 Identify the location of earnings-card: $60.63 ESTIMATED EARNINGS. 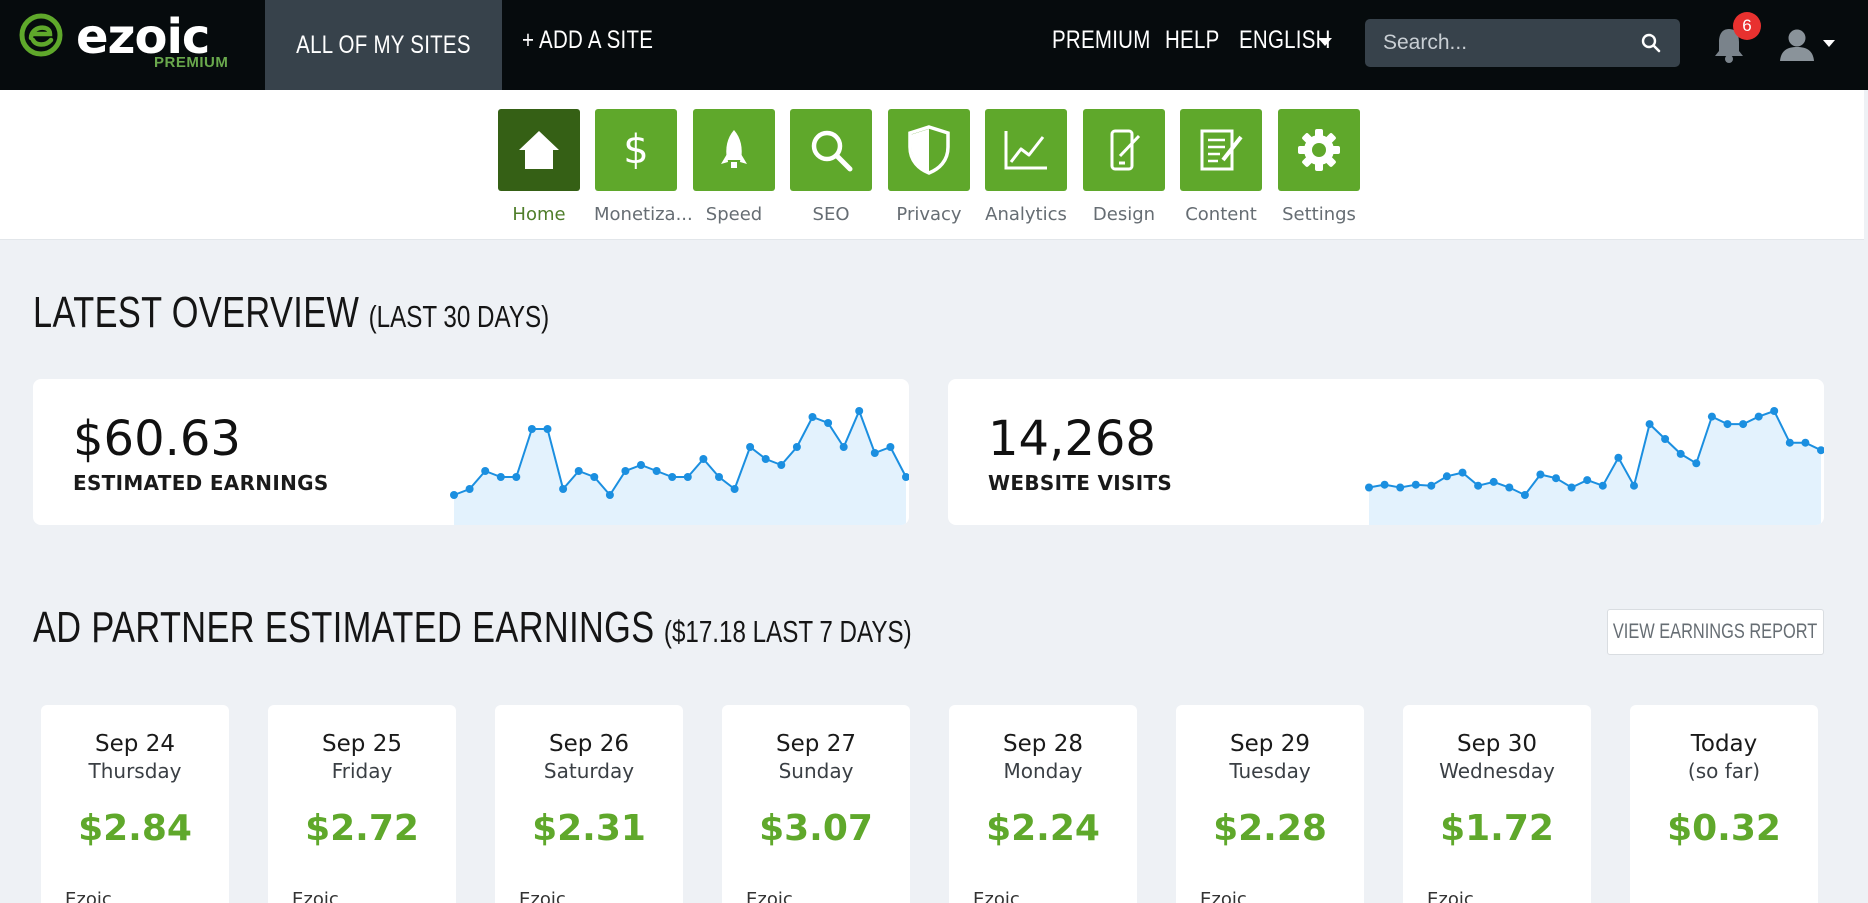
(471, 452).